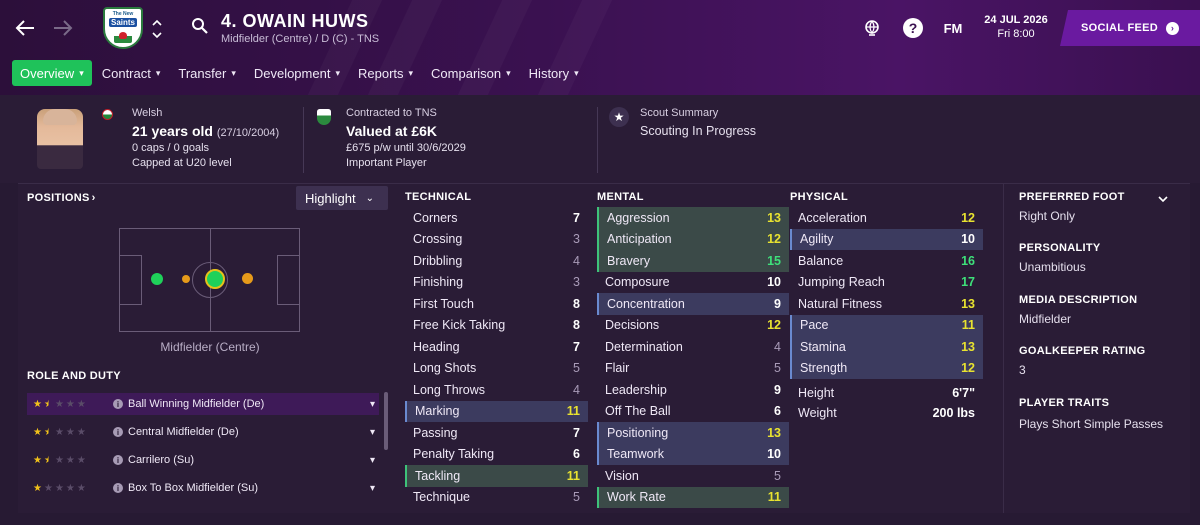  I want to click on attribute-row: Natural Fitness 13, so click(886, 304).